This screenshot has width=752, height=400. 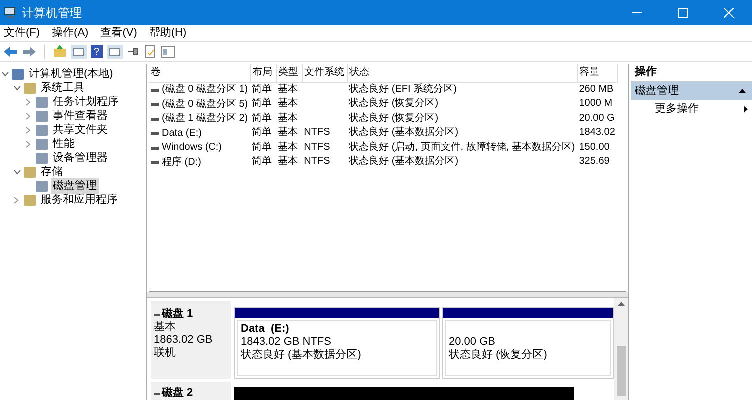 What do you see at coordinates (205, 119) in the screenshot?
I see `table-cell: (磁盘 1 磁盘分区 2)` at bounding box center [205, 119].